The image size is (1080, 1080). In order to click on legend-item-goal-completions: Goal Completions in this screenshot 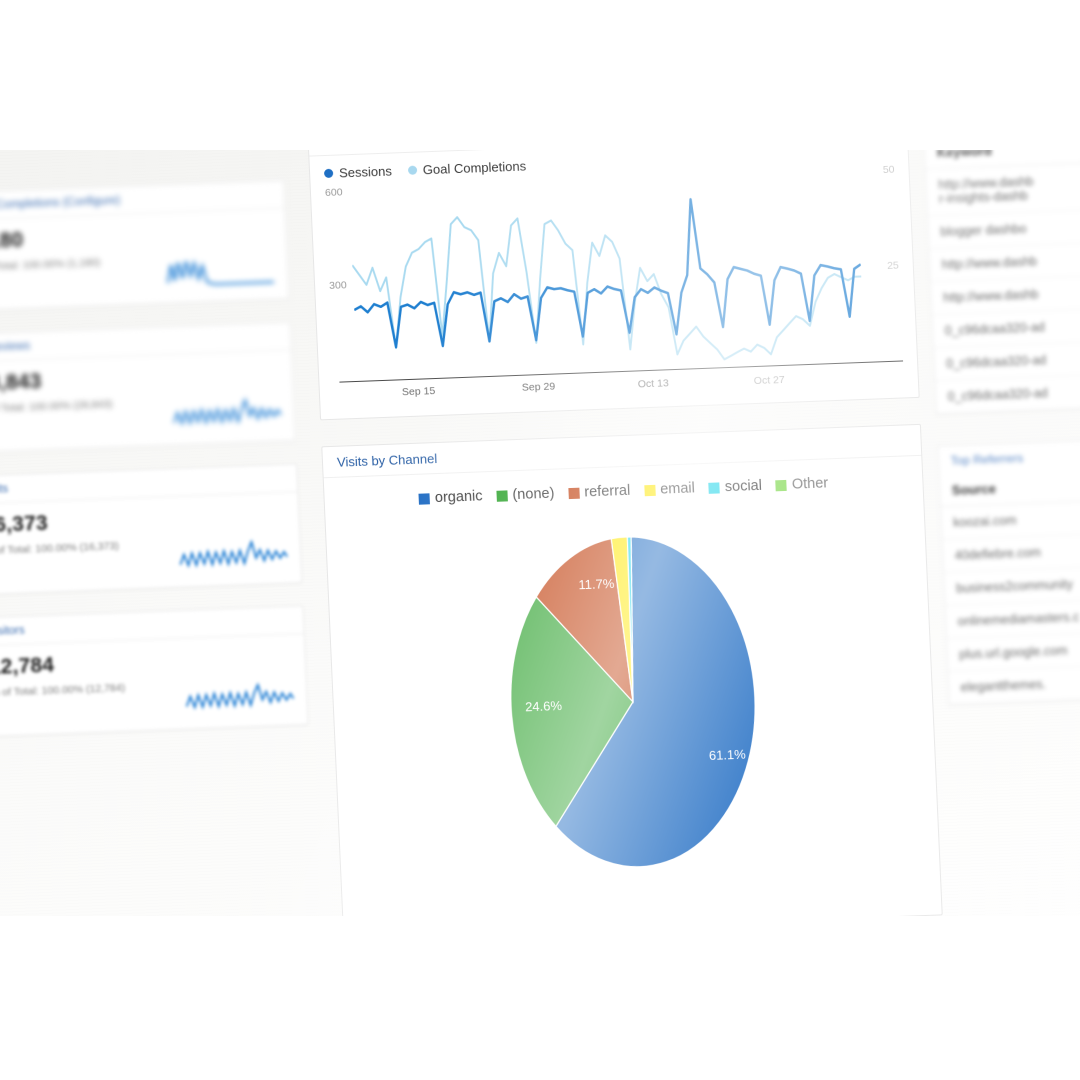, I will do `click(467, 168)`.